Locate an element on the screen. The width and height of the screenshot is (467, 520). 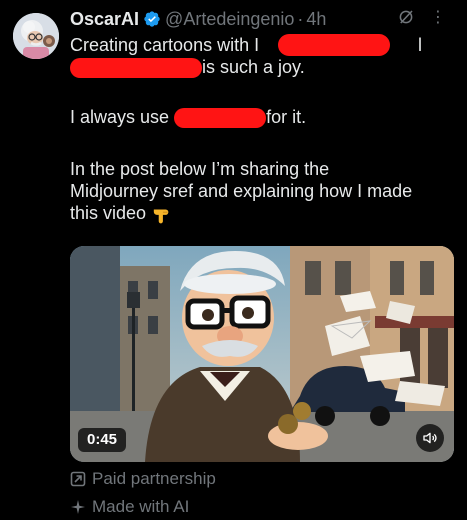
author-handle: @Artedeingenio is located at coordinates (229, 19).